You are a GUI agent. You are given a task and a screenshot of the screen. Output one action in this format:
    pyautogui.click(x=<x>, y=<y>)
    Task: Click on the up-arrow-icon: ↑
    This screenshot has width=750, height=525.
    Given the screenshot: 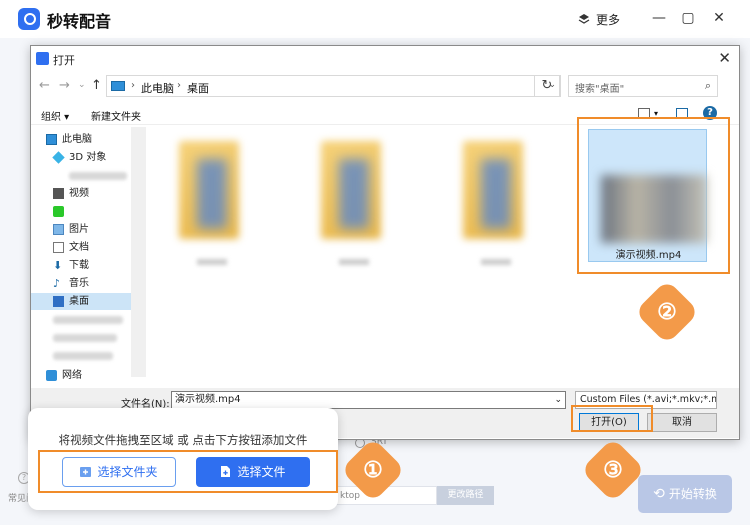 What is the action you would take?
    pyautogui.click(x=96, y=85)
    